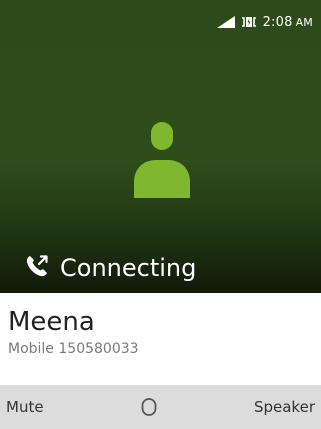 The height and width of the screenshot is (429, 321). I want to click on speaker-softkey: Speaker, so click(284, 407).